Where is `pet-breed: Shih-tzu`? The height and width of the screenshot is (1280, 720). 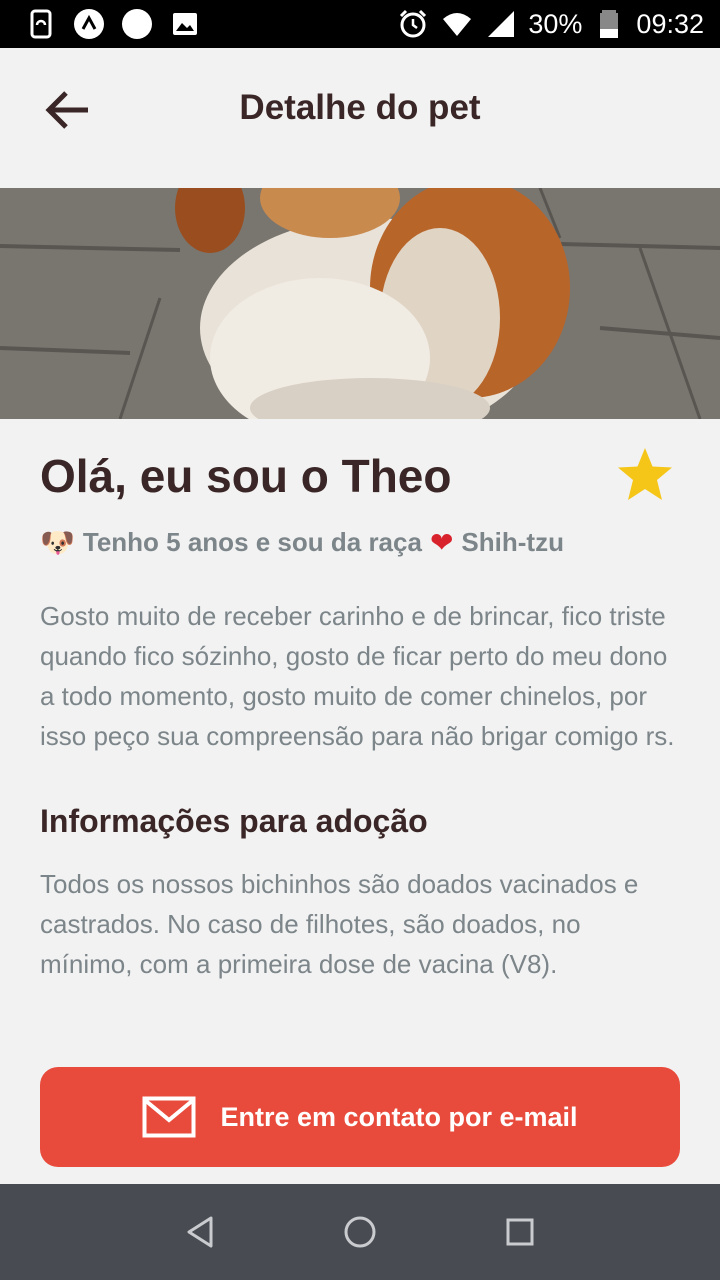
pet-breed: Shih-tzu is located at coordinates (512, 541).